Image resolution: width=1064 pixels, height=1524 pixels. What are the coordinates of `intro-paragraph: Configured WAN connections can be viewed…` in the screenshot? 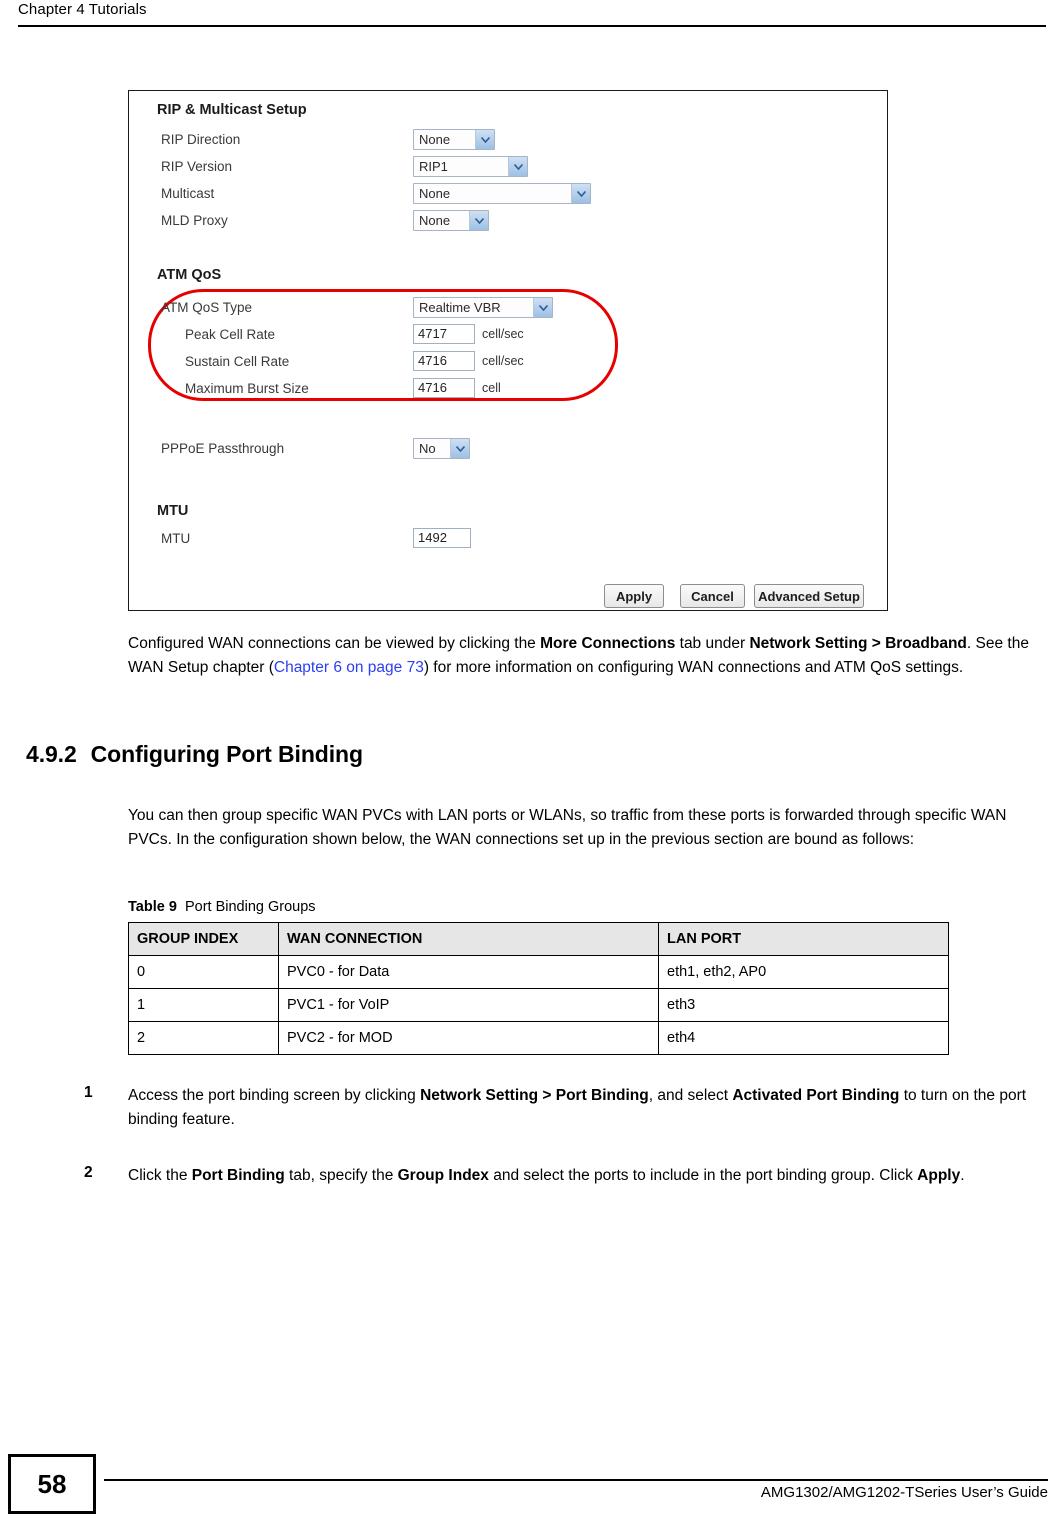 It's located at (588, 656).